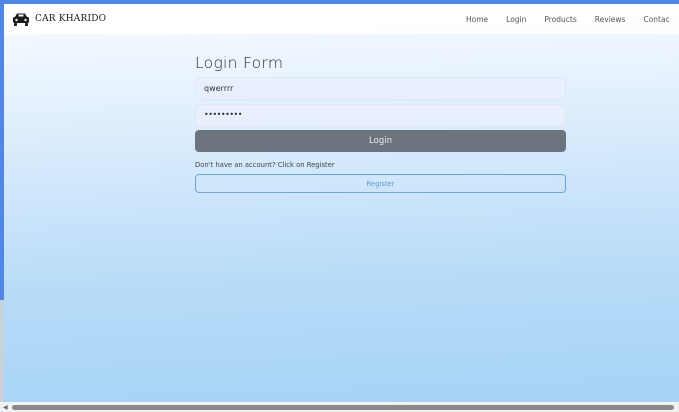  I want to click on login-button: Login, so click(380, 141).